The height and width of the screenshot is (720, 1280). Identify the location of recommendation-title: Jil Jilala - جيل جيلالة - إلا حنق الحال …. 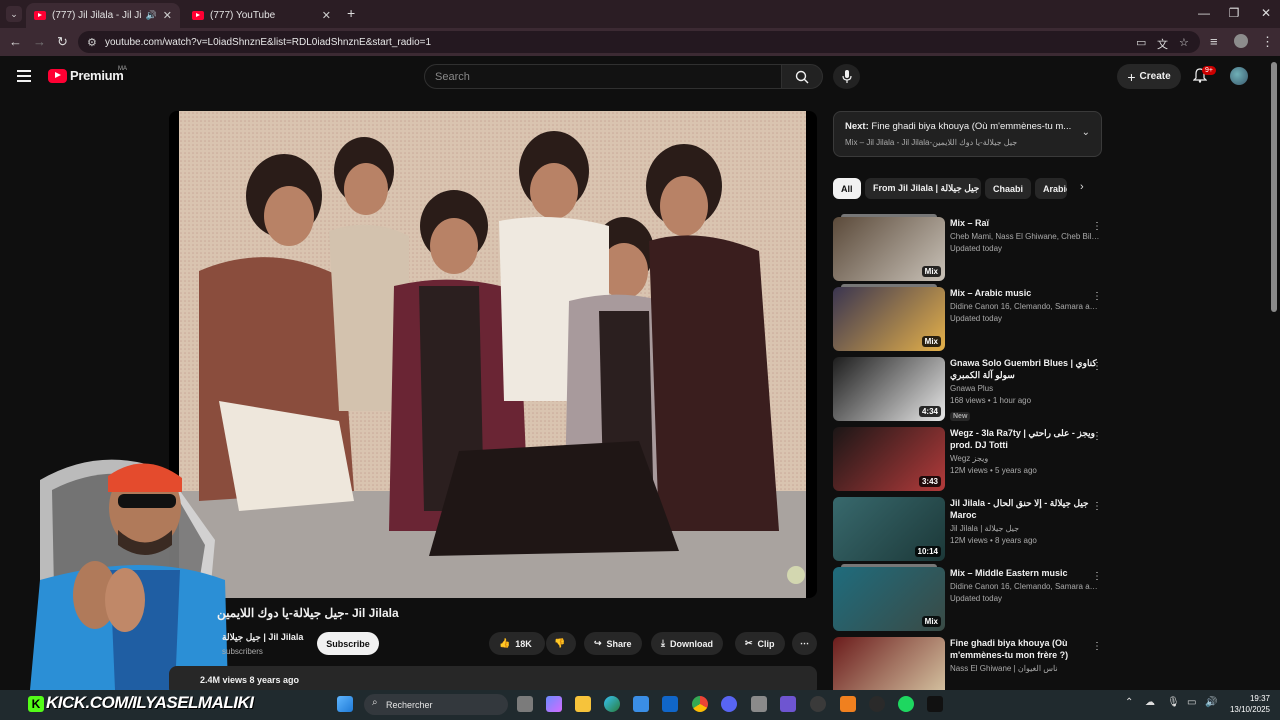
(1025, 509).